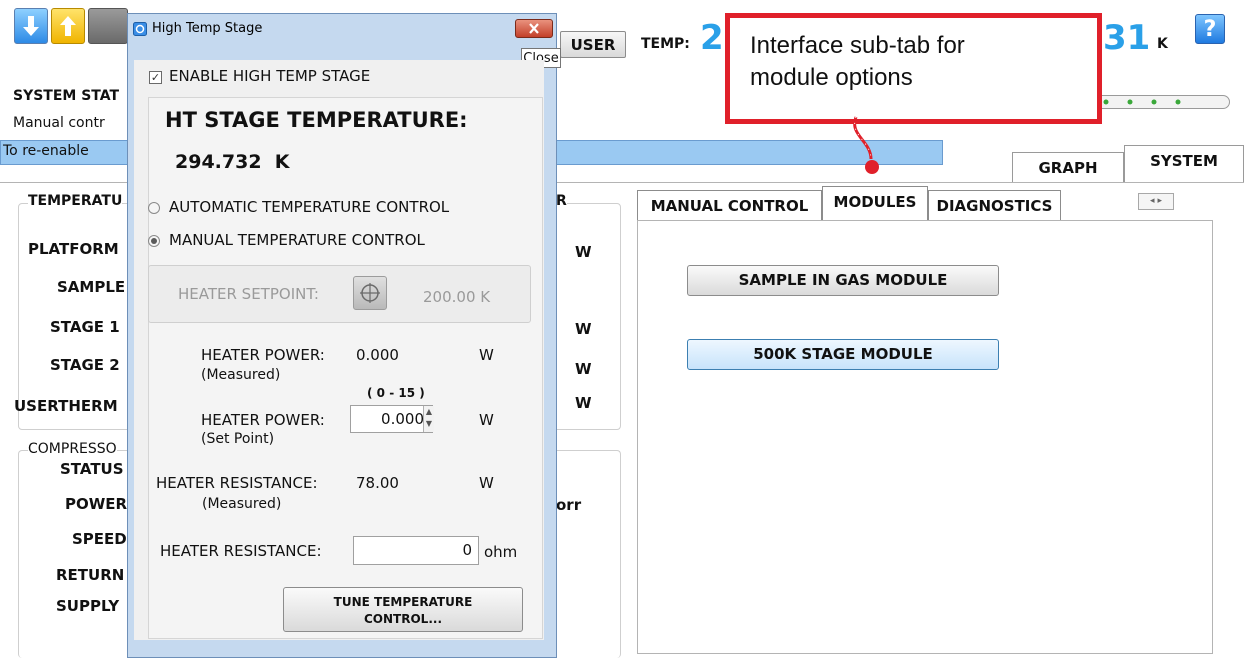 The width and height of the screenshot is (1244, 658). I want to click on subtab-modules: MODULES, so click(875, 203).